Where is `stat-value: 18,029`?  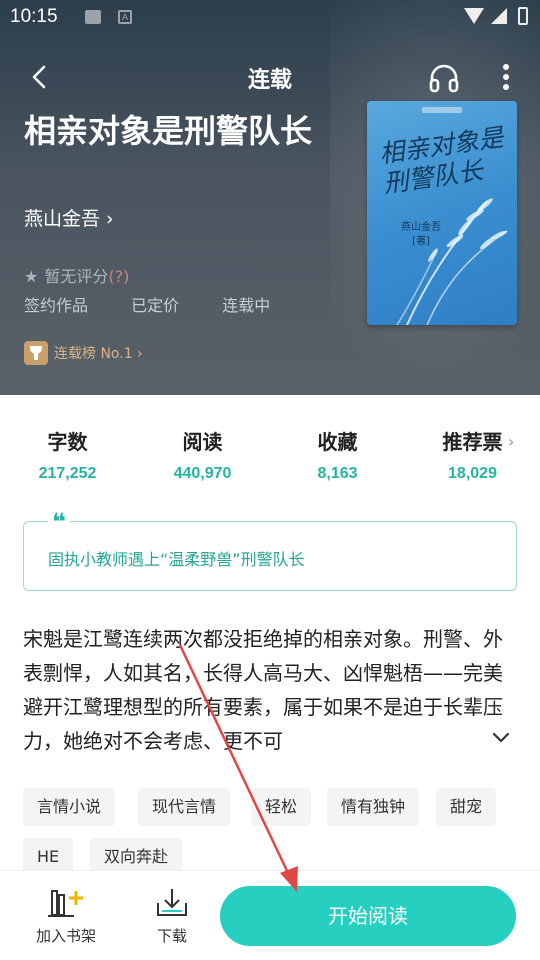 stat-value: 18,029 is located at coordinates (472, 473).